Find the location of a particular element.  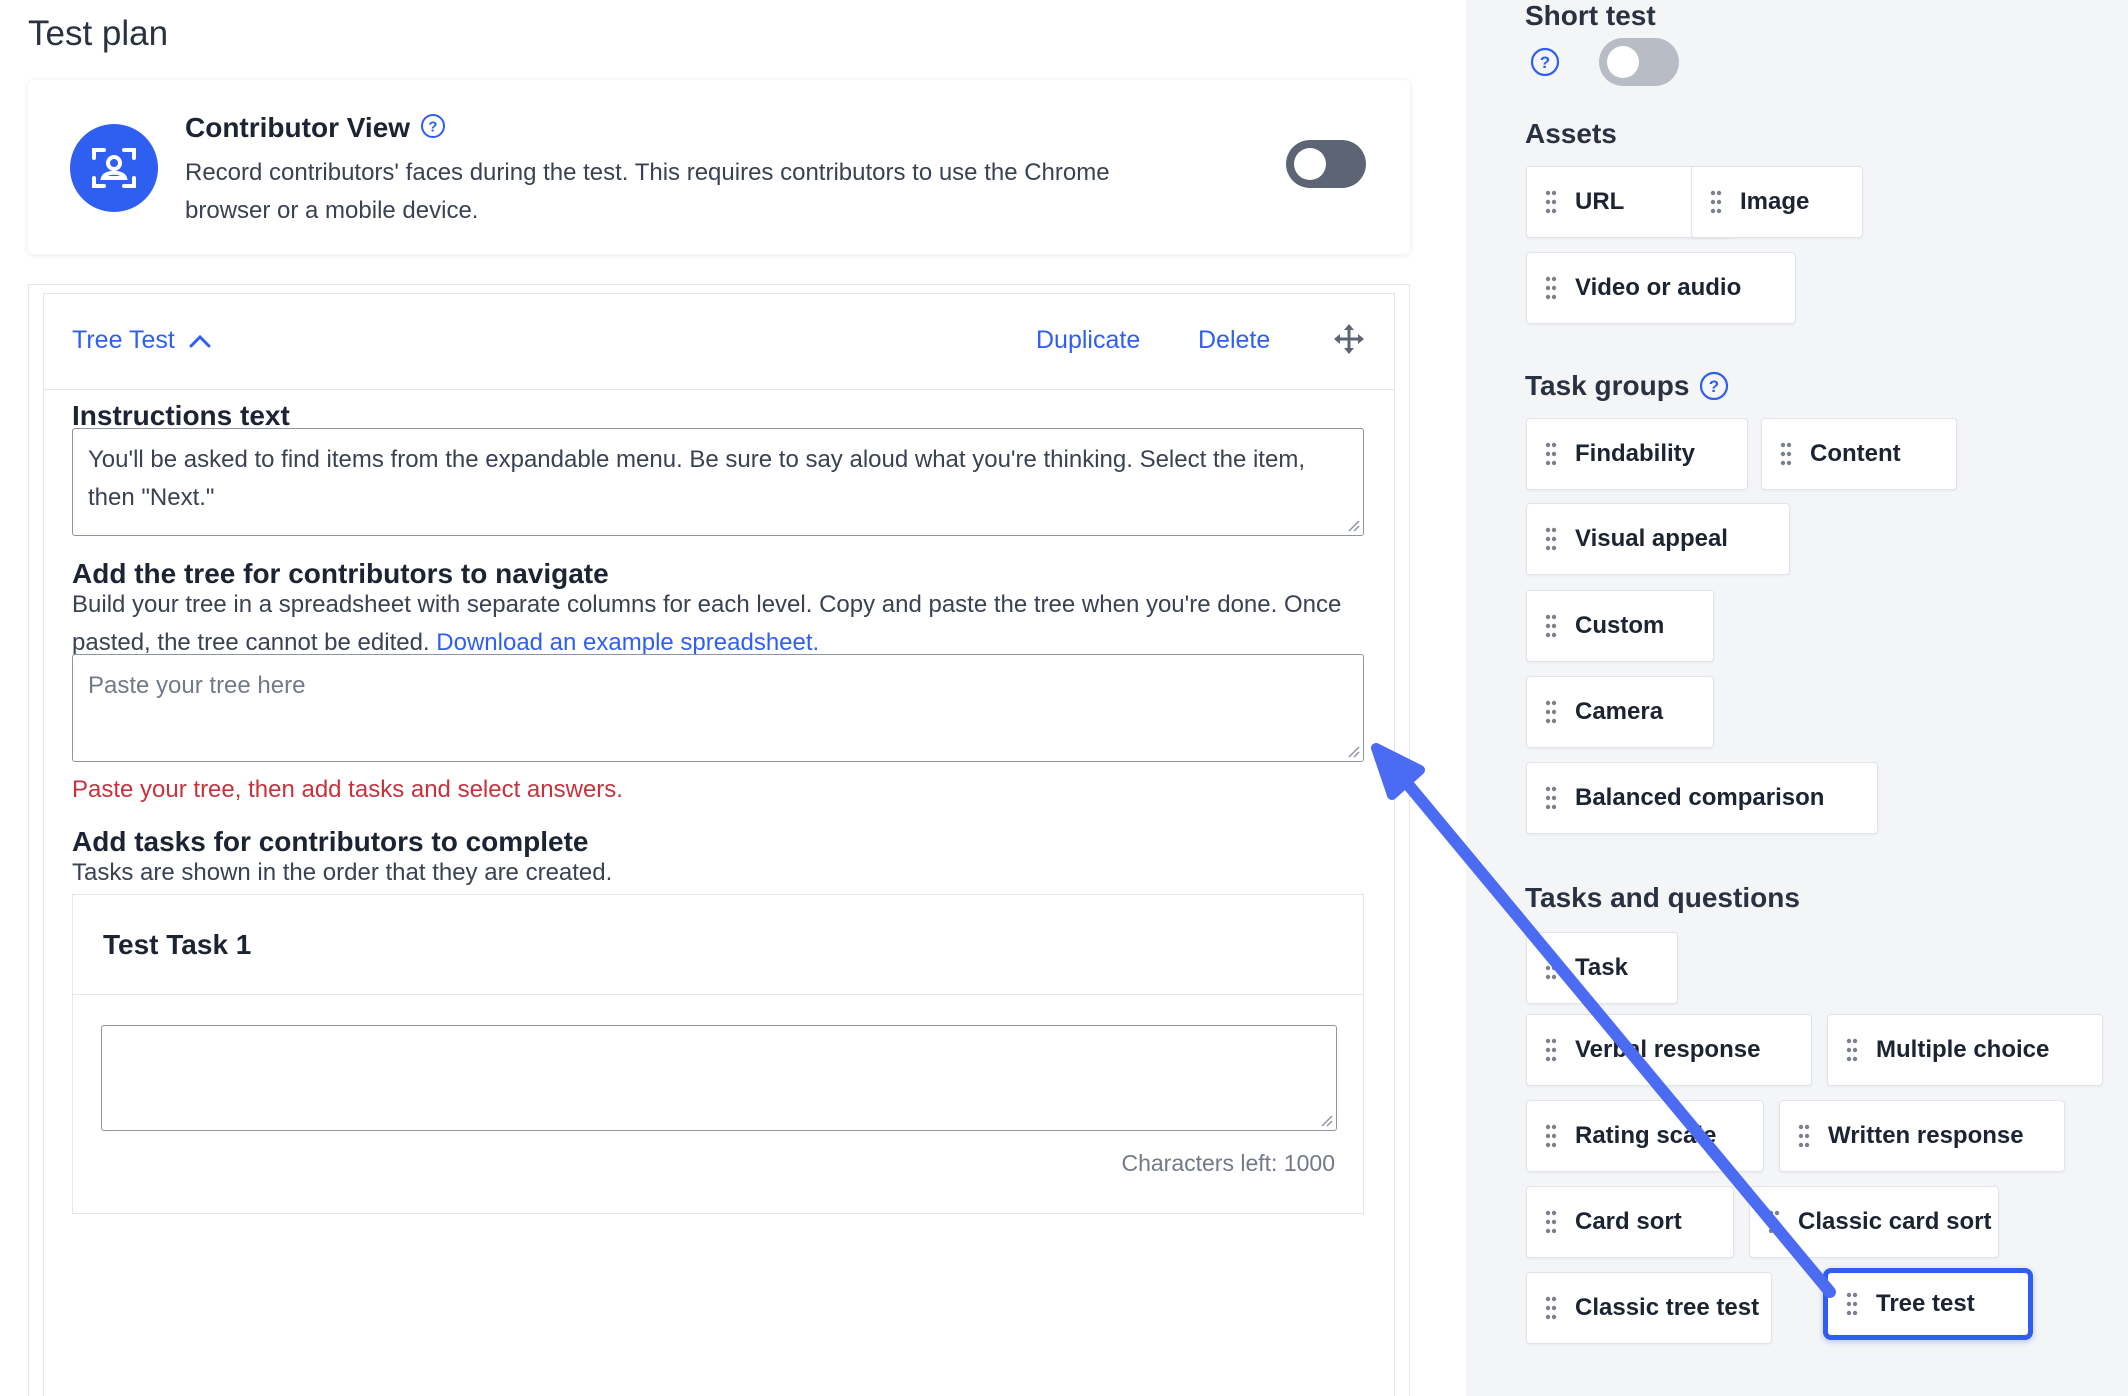

duplicate-button: Duplicate is located at coordinates (1088, 340).